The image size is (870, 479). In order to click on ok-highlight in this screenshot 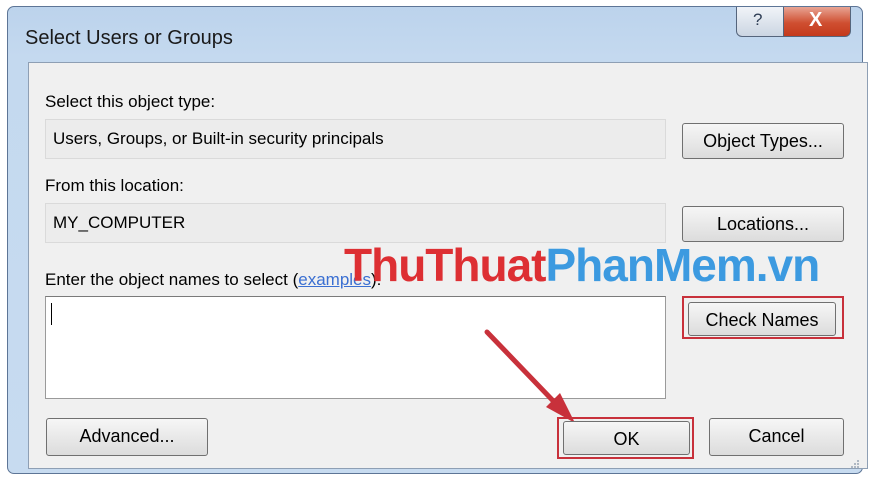, I will do `click(625, 438)`.